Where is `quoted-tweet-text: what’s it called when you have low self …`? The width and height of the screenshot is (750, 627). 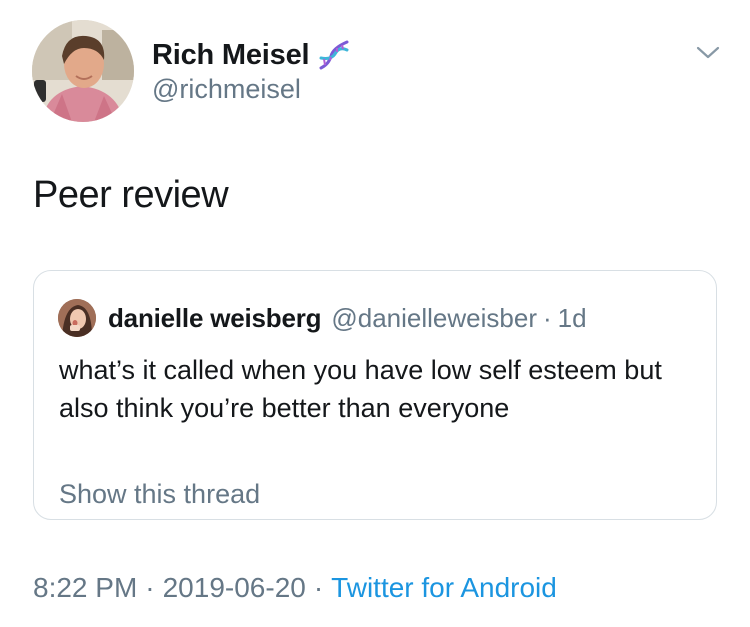
quoted-tweet-text: what’s it called when you have low self … is located at coordinates (360, 389).